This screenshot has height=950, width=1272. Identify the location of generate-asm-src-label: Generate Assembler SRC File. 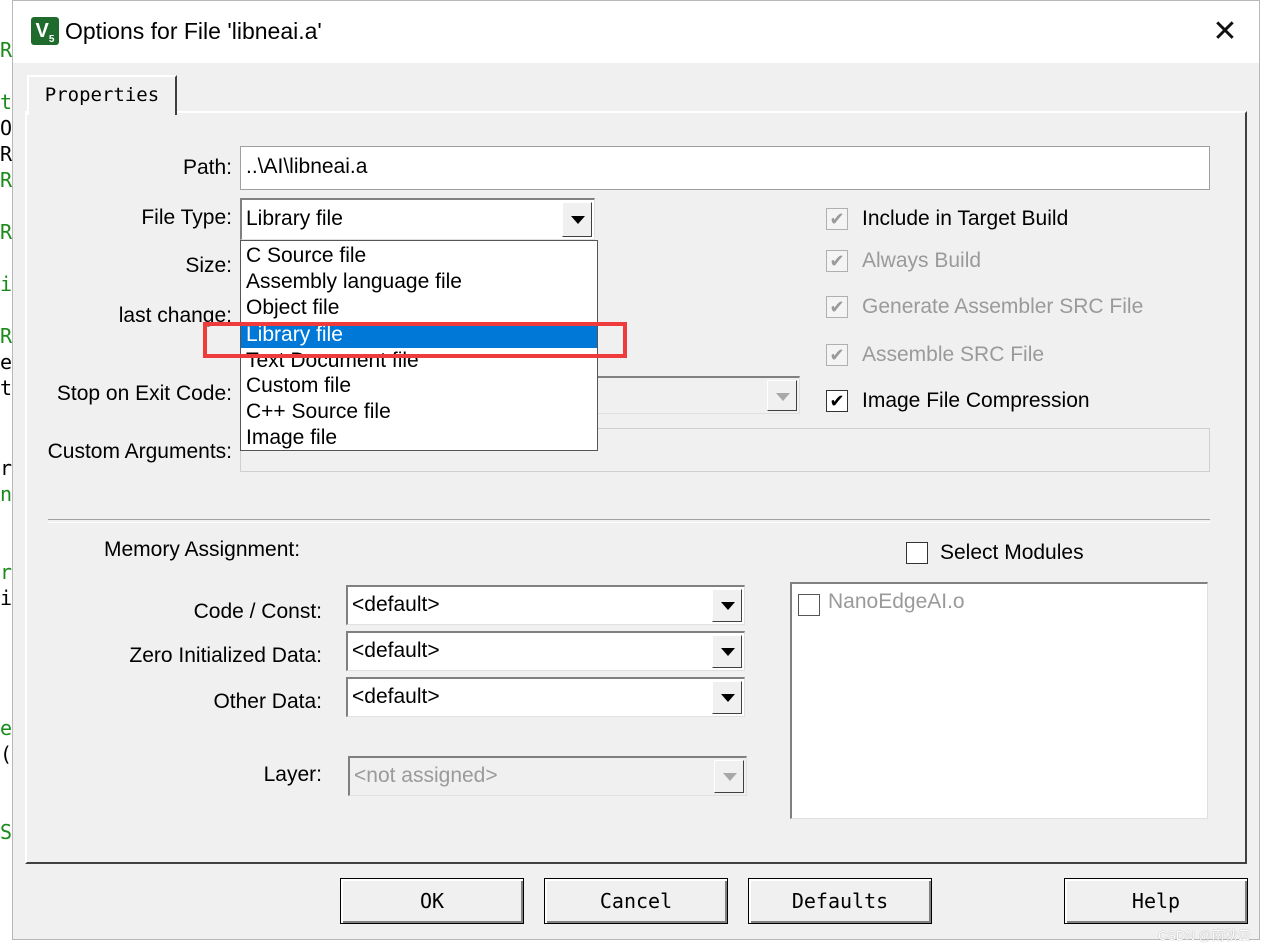
(1003, 306).